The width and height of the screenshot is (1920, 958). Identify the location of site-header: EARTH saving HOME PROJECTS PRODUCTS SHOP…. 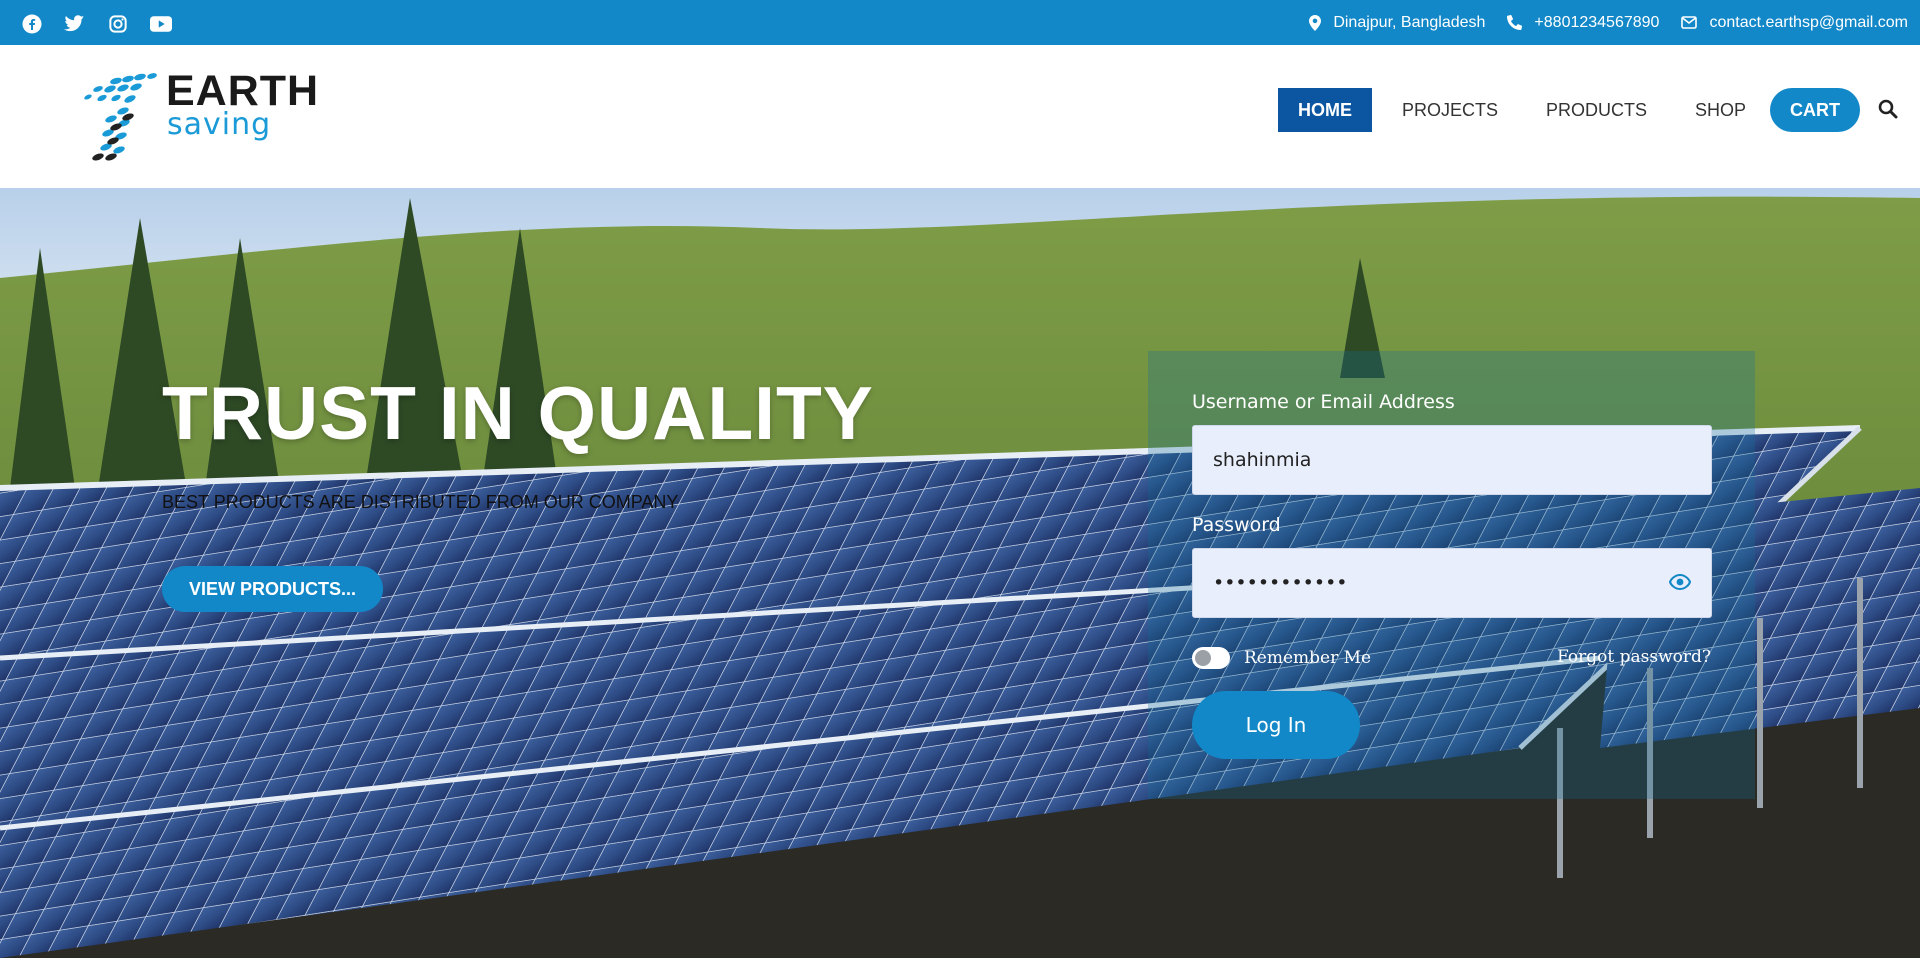
(960, 116).